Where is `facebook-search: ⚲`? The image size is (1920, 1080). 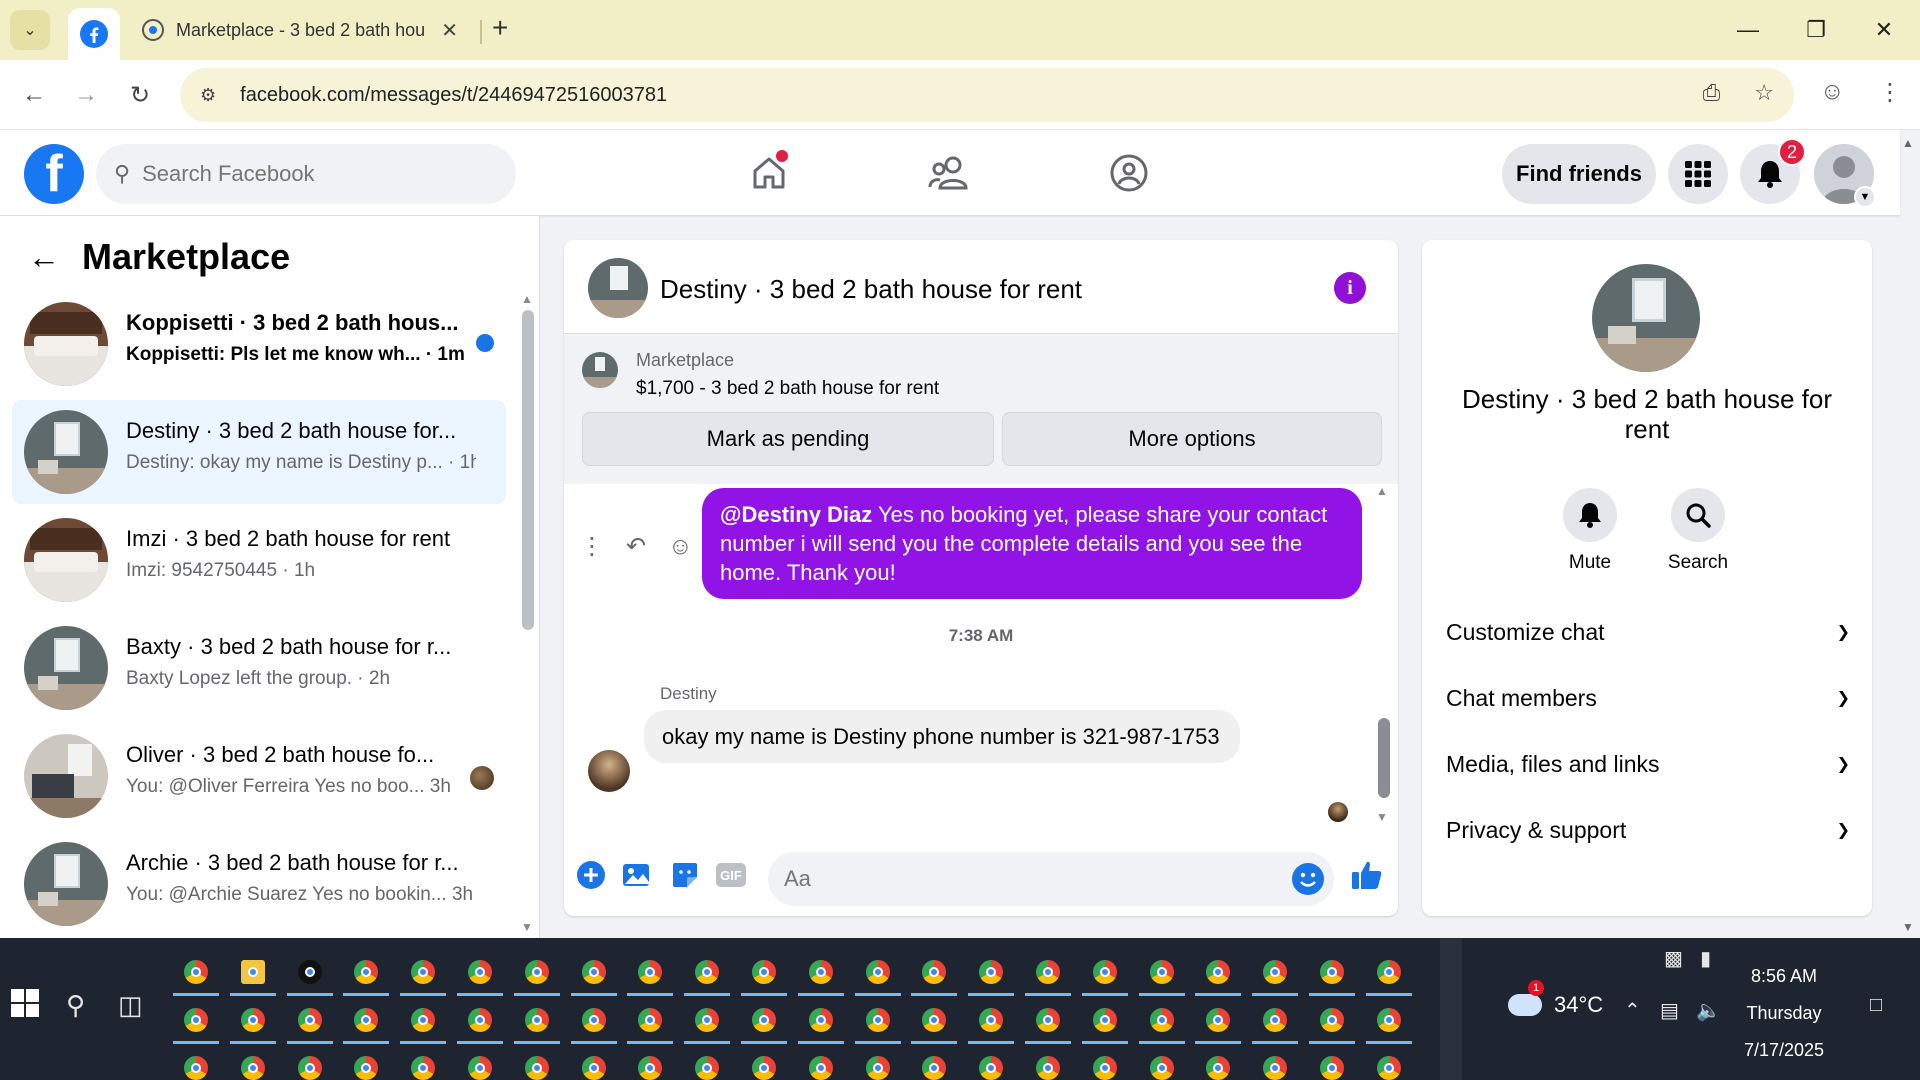 facebook-search: ⚲ is located at coordinates (306, 174).